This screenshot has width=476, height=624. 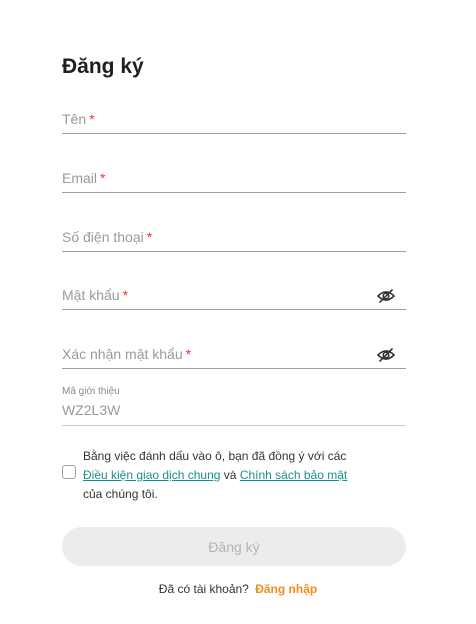 I want to click on login-prompt-text: Đã có tài khoản?, so click(x=203, y=589).